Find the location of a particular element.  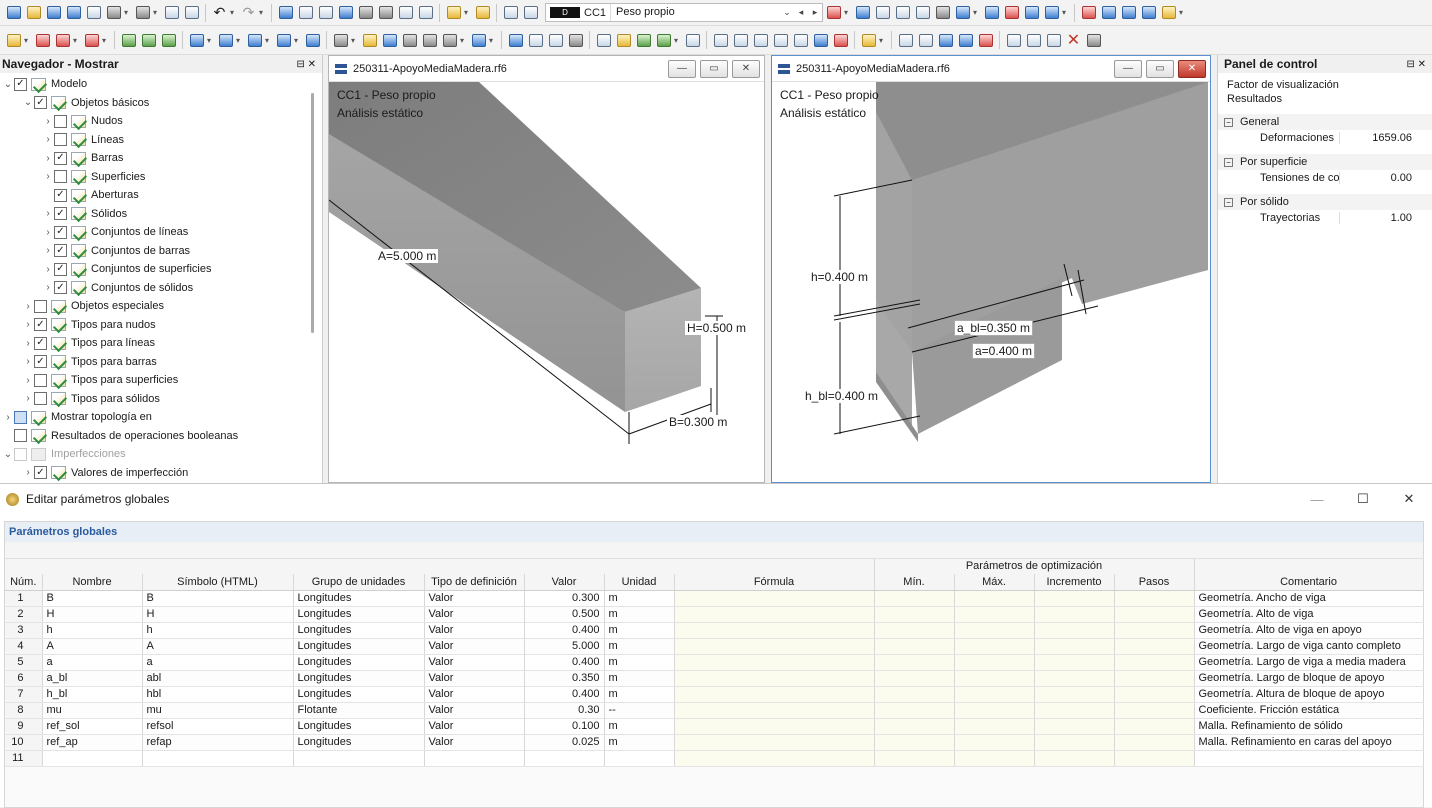

table-cell: B is located at coordinates (92, 598).